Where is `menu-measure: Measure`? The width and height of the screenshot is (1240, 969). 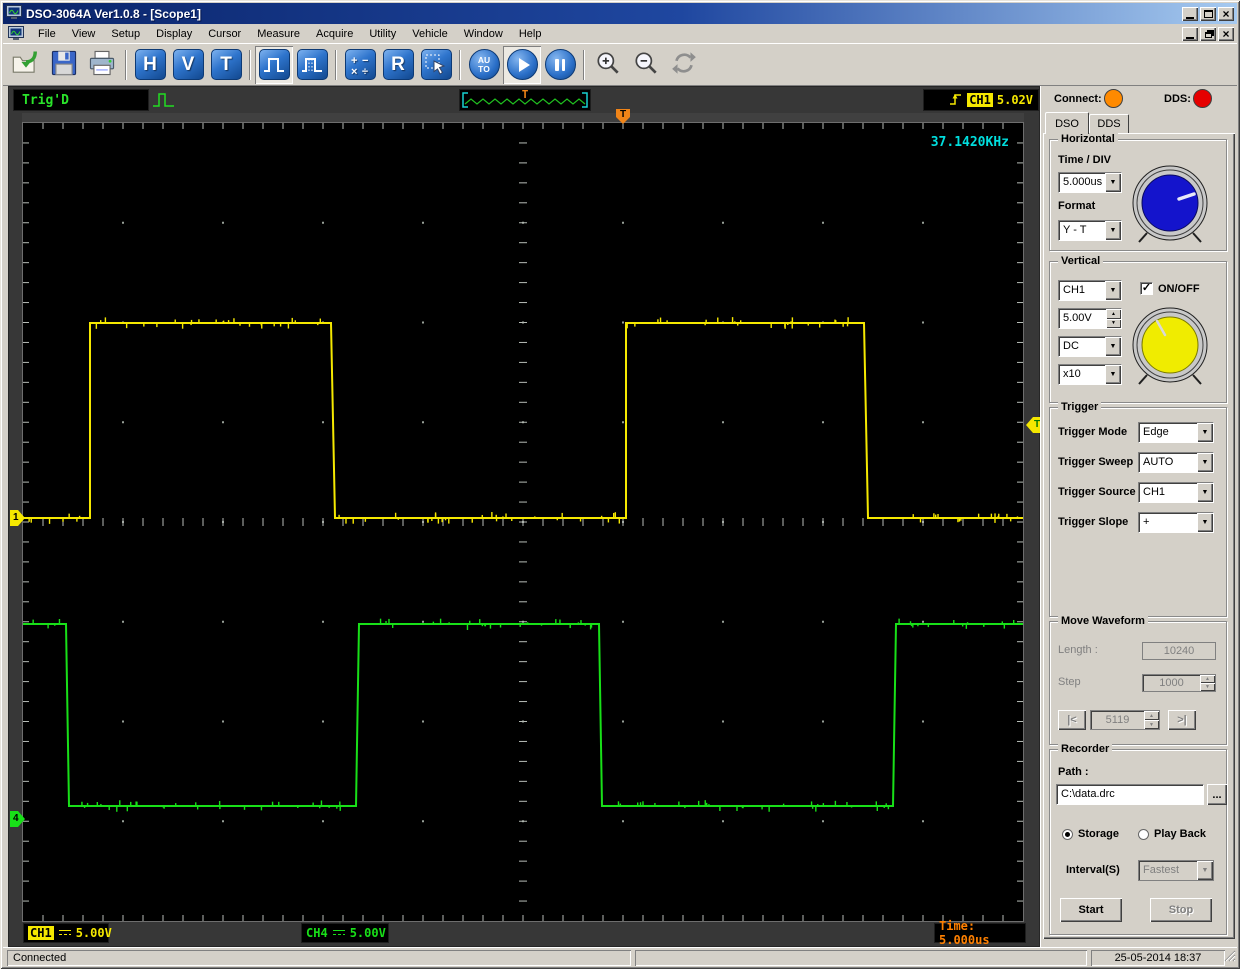
menu-measure: Measure is located at coordinates (278, 34).